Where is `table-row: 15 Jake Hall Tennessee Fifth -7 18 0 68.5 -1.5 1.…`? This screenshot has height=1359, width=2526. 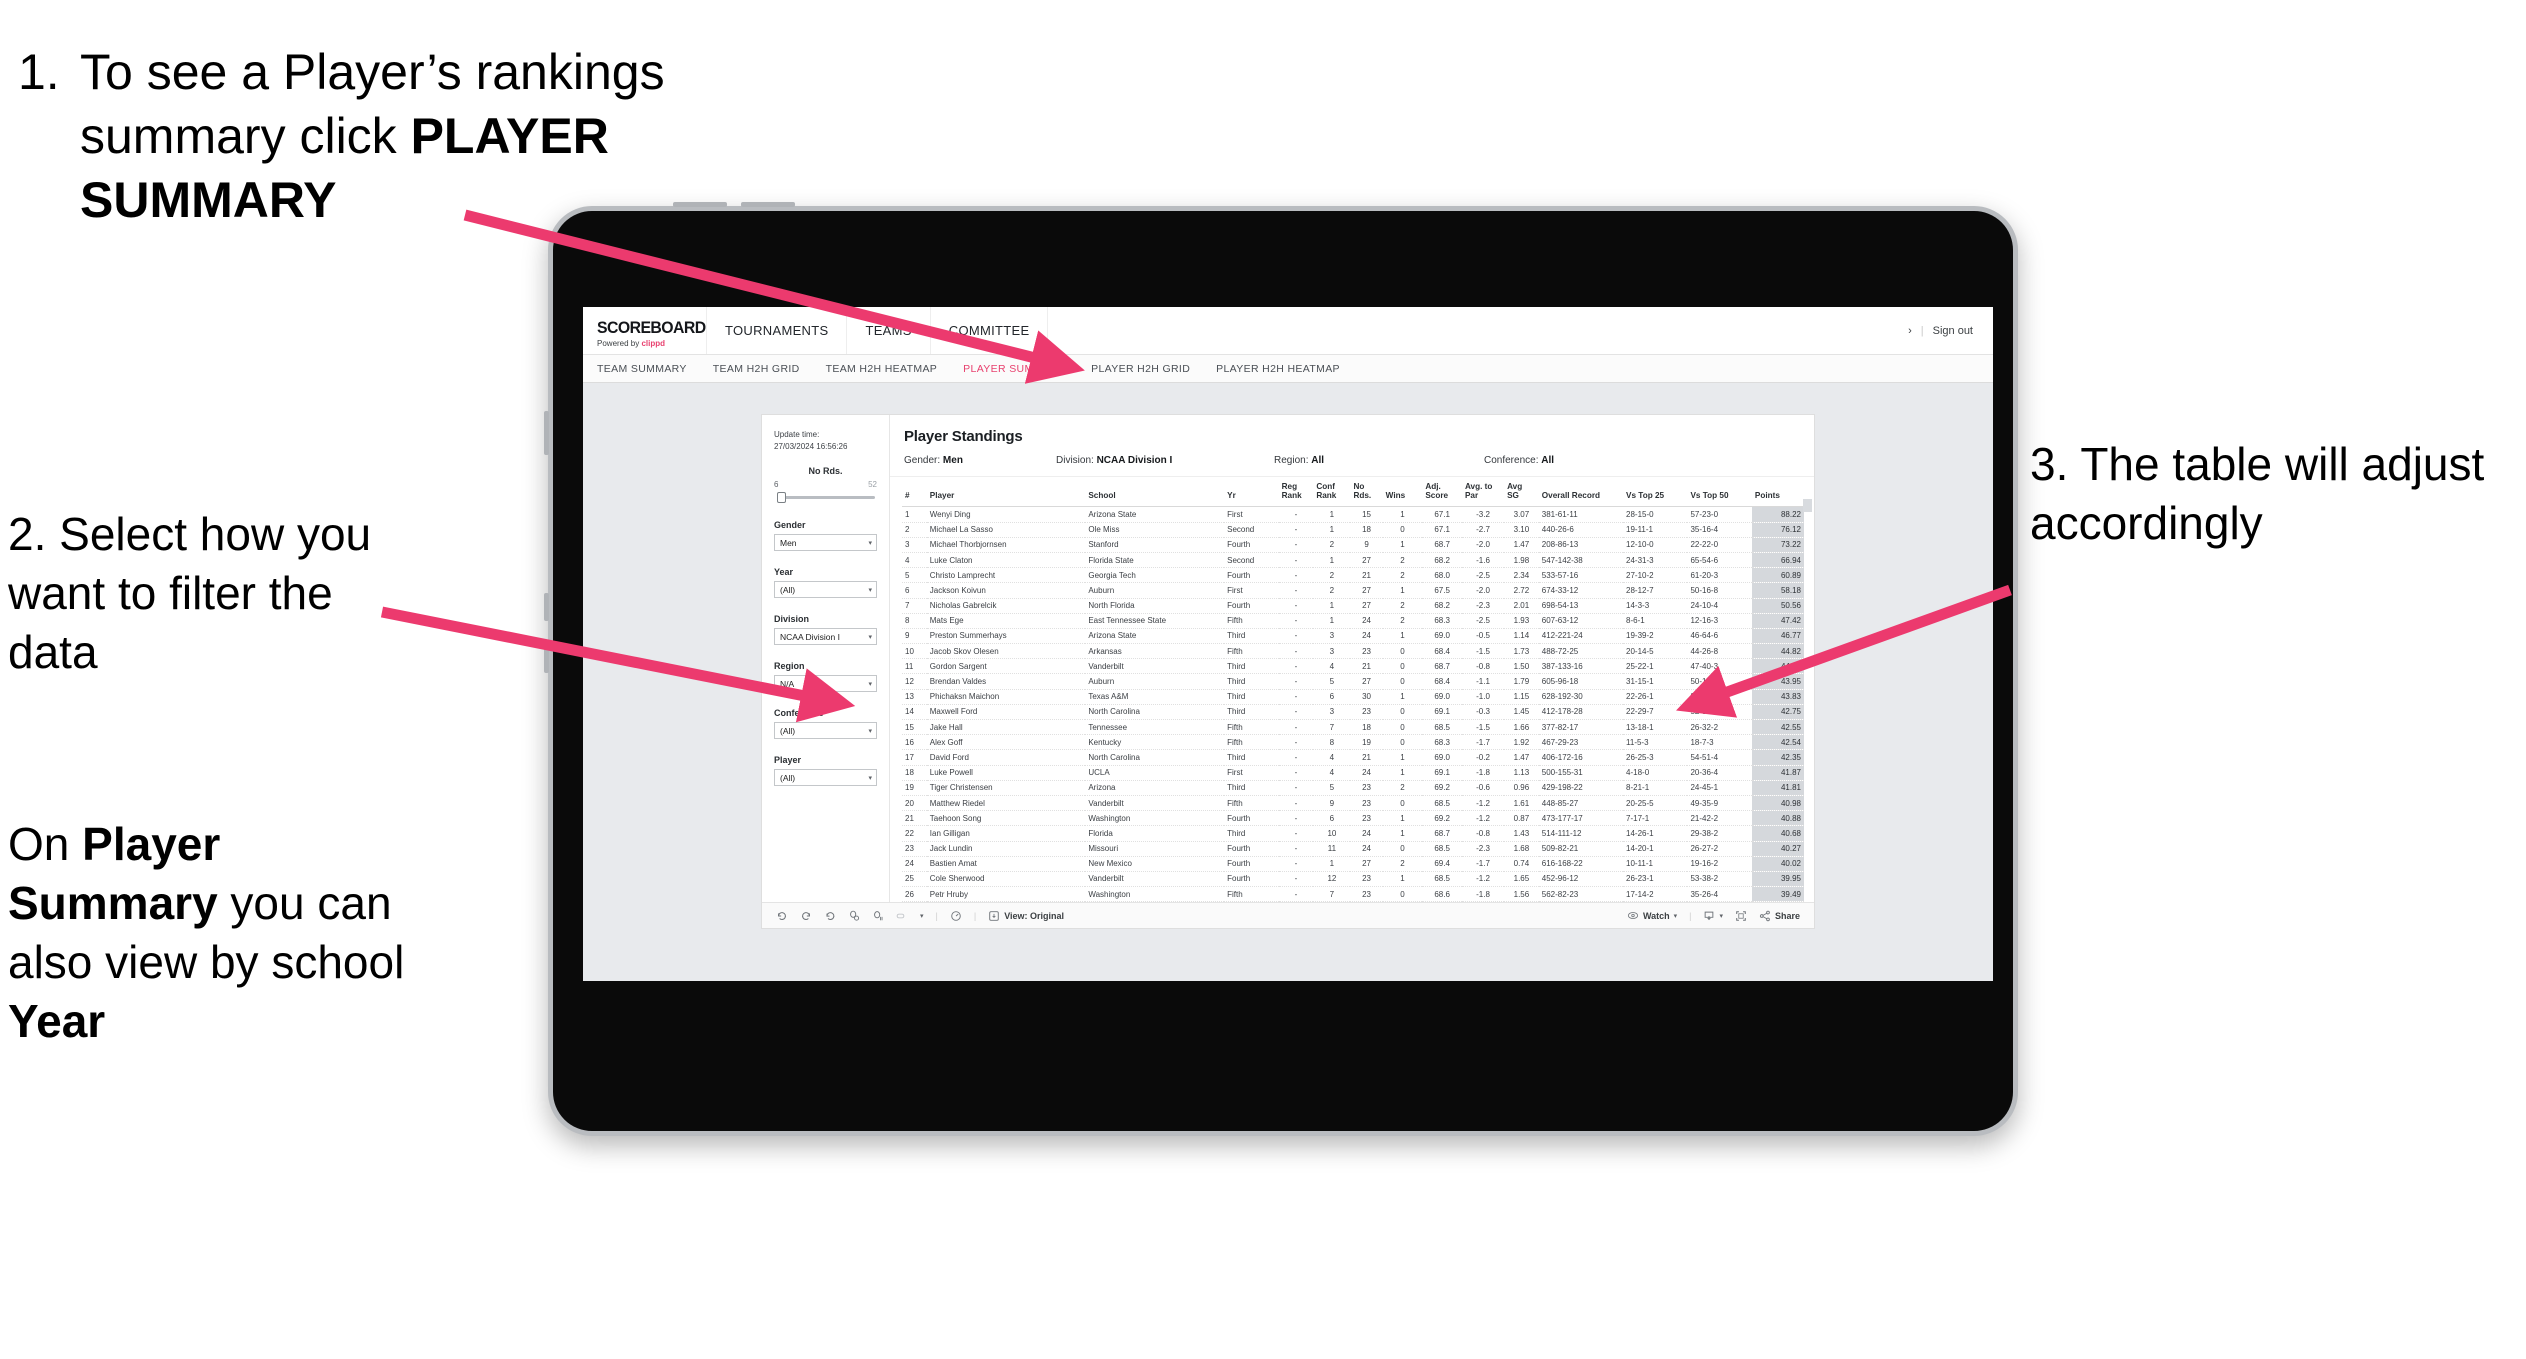 table-row: 15 Jake Hall Tennessee Fifth -7 18 0 68.5 -1.5 1.… is located at coordinates (1353, 727).